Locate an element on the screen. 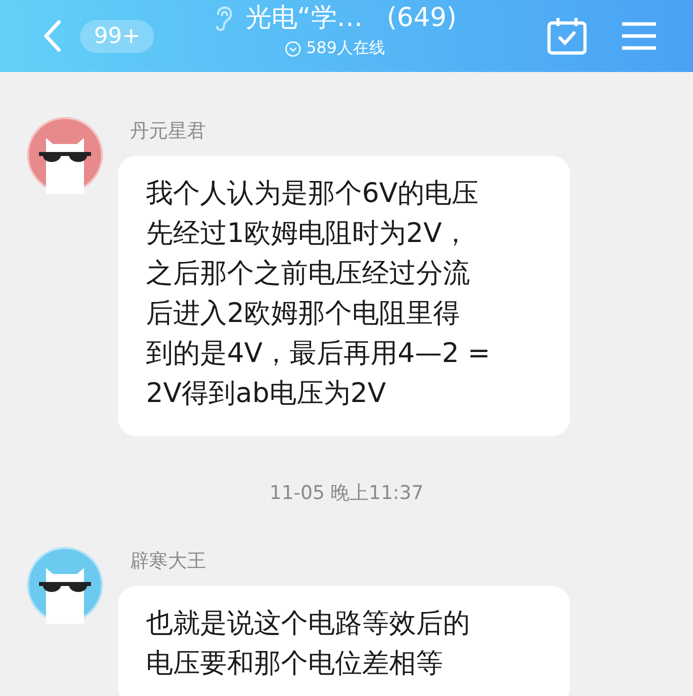 The width and height of the screenshot is (693, 696). unread-badge: 99+ is located at coordinates (117, 36).